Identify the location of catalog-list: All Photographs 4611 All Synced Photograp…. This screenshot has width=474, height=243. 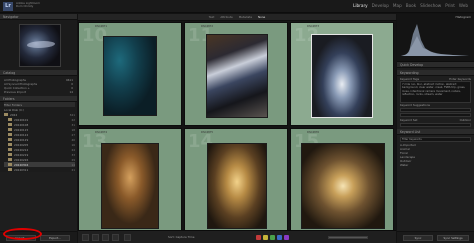
(38, 86).